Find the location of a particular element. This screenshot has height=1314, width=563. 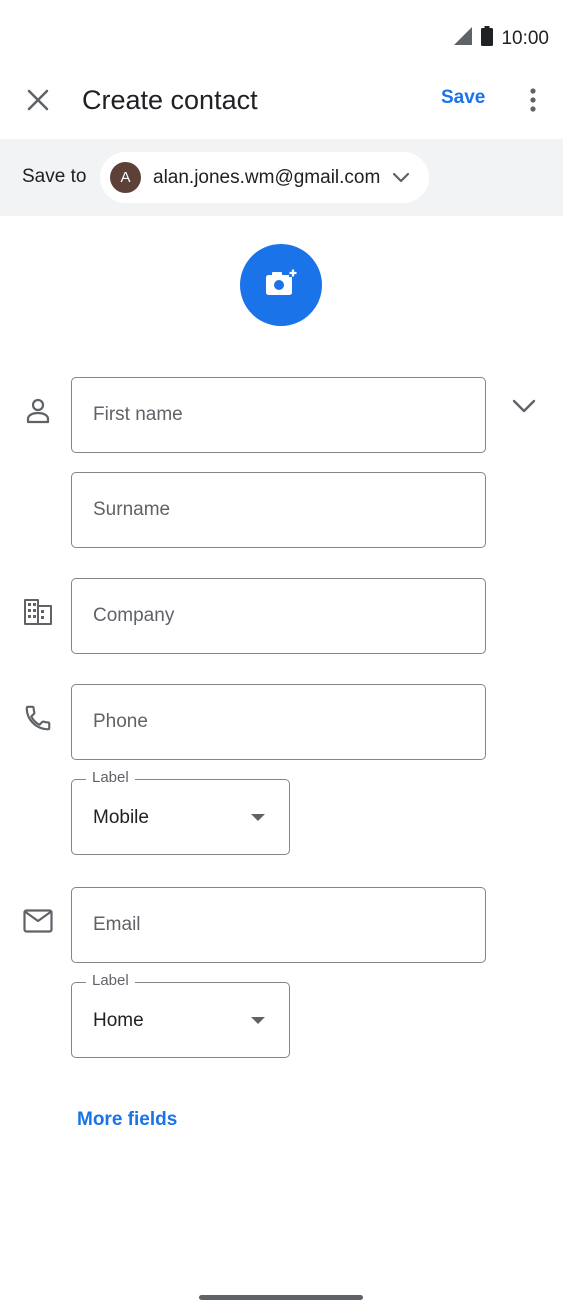

app-bar: Create contact Save is located at coordinates (281, 107).